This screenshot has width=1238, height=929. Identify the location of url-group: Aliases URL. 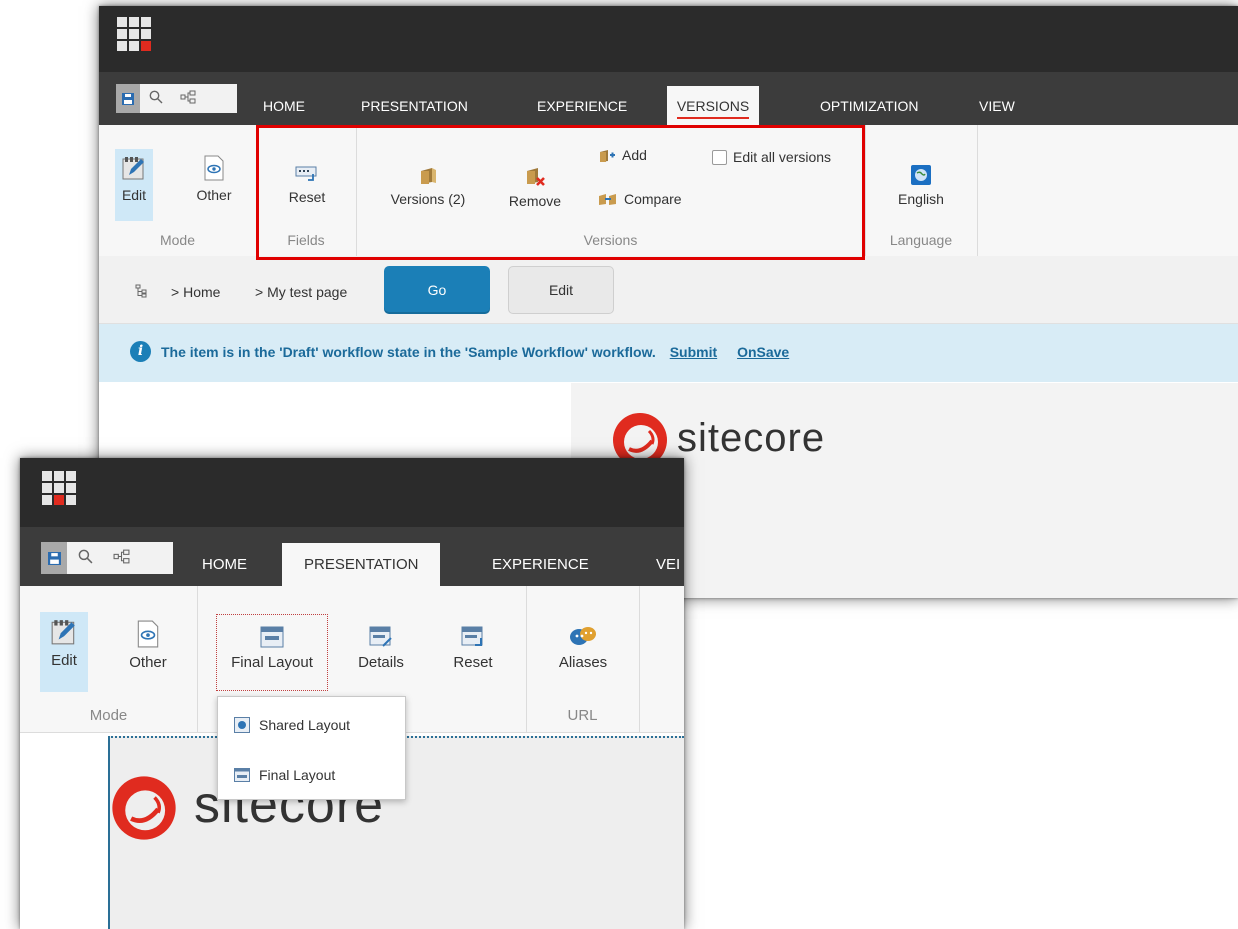
(583, 659).